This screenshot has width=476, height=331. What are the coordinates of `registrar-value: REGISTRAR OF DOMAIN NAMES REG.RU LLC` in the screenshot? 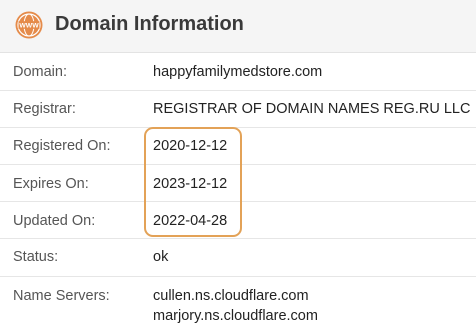 It's located at (312, 109).